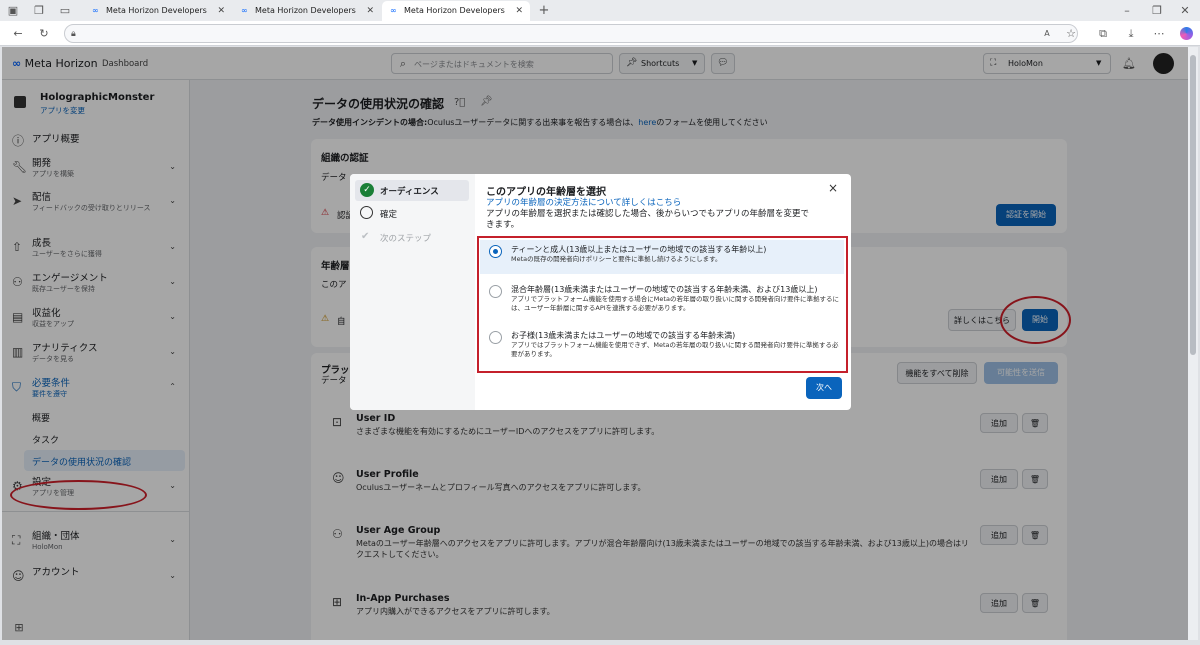 This screenshot has height=645, width=1200. I want to click on read-aloud-icon: A, so click(1047, 33).